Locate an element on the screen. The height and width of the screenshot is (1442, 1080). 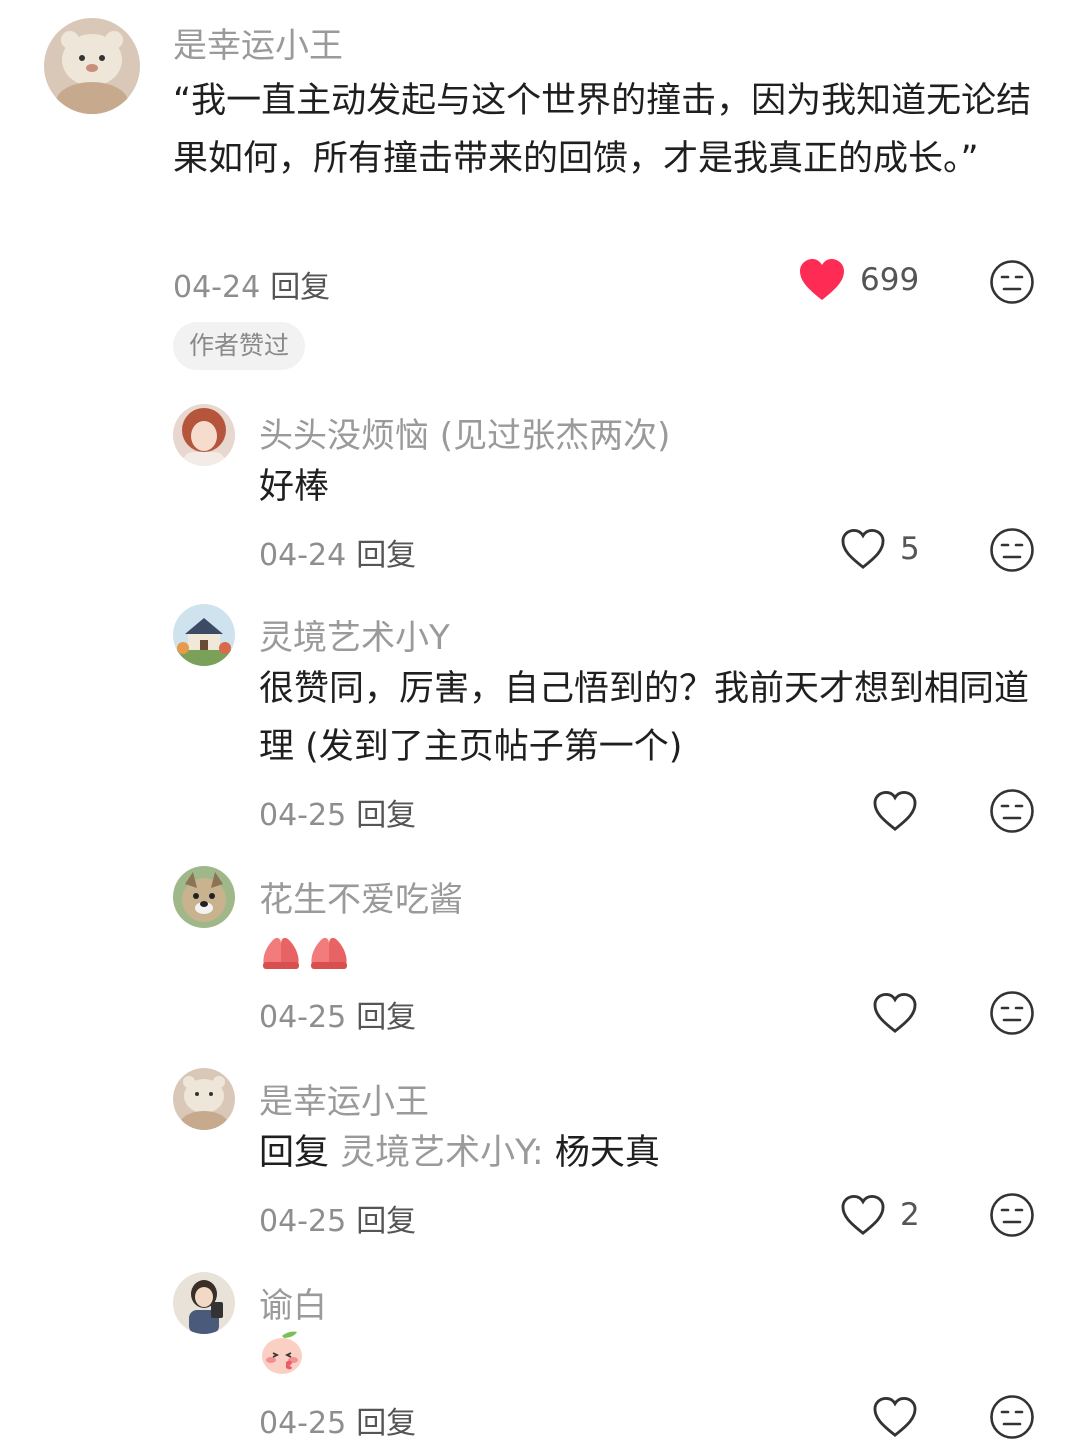
comment-text: 回复 灵境艺术小Y: 杨天真 is located at coordinates (649, 1153).